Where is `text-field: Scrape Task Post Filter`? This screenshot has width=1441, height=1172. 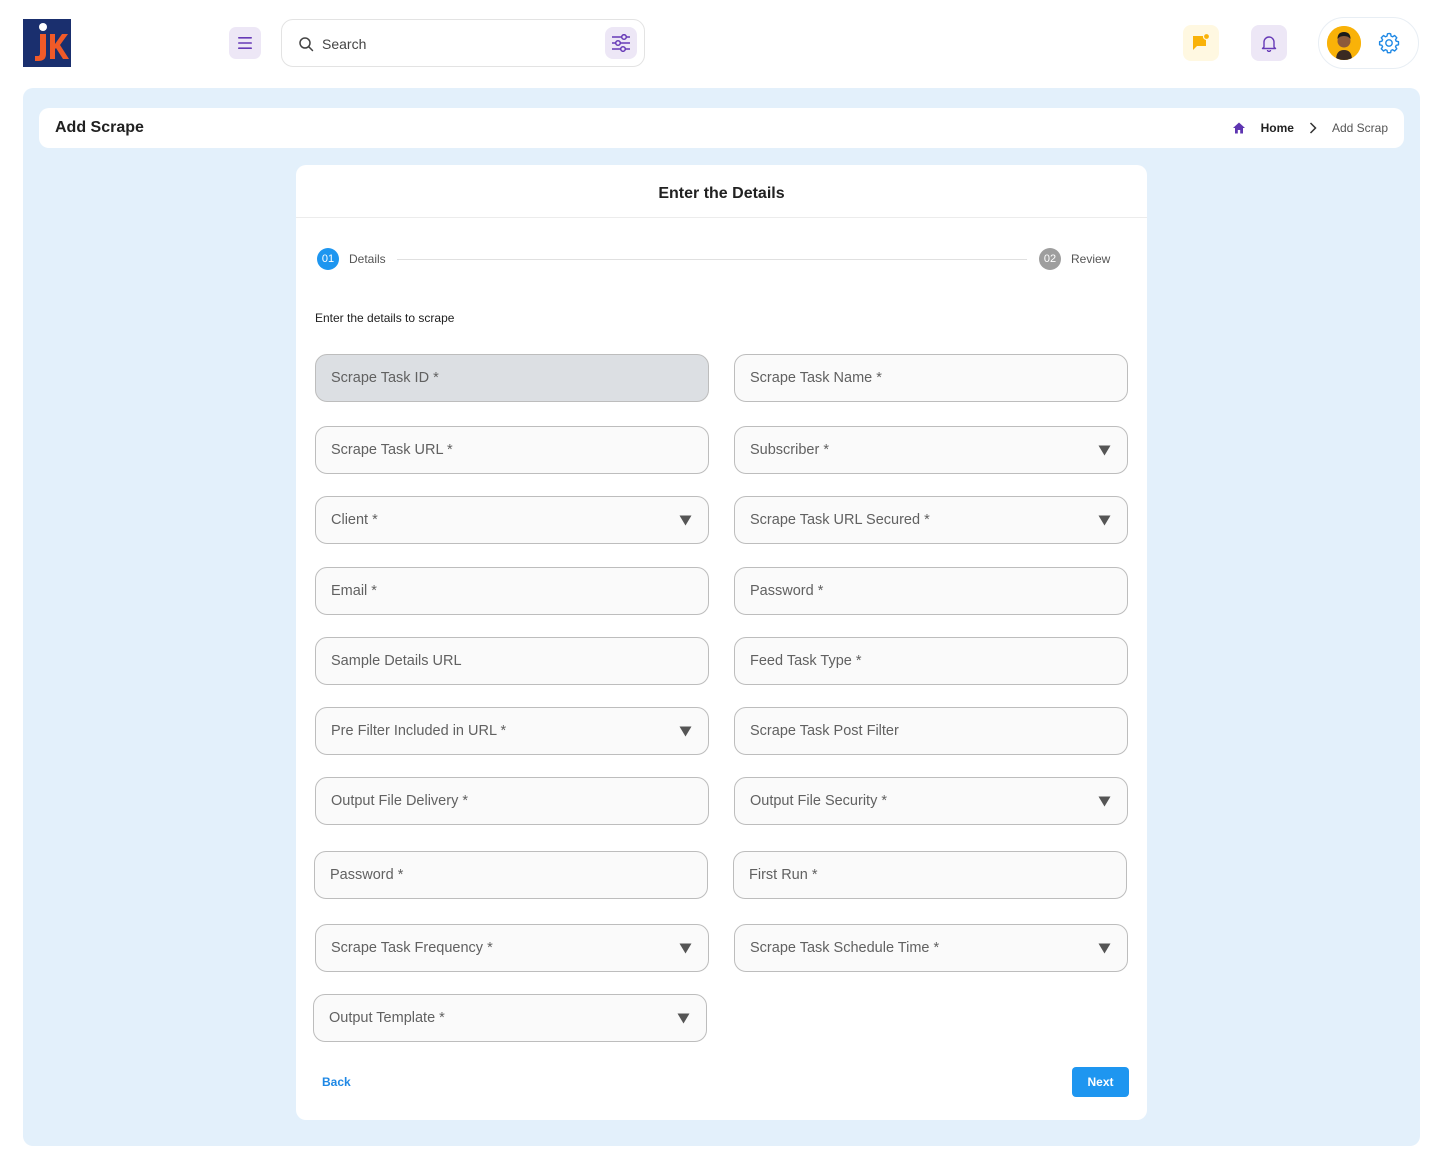 text-field: Scrape Task Post Filter is located at coordinates (931, 731).